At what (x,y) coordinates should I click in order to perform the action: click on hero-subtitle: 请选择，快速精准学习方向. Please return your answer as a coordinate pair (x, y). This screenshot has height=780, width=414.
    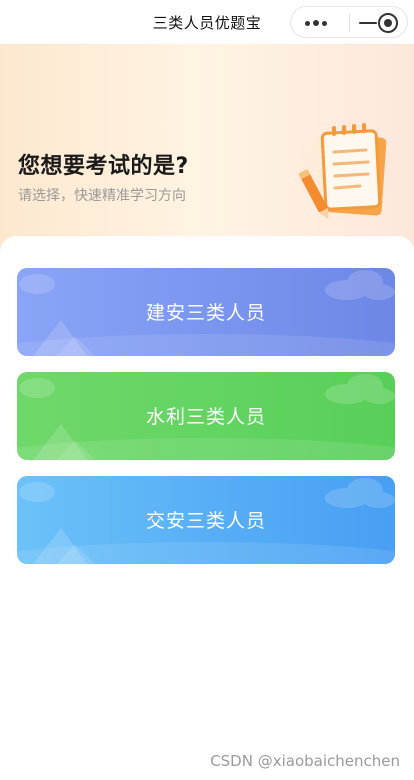
    Looking at the image, I should click on (102, 196).